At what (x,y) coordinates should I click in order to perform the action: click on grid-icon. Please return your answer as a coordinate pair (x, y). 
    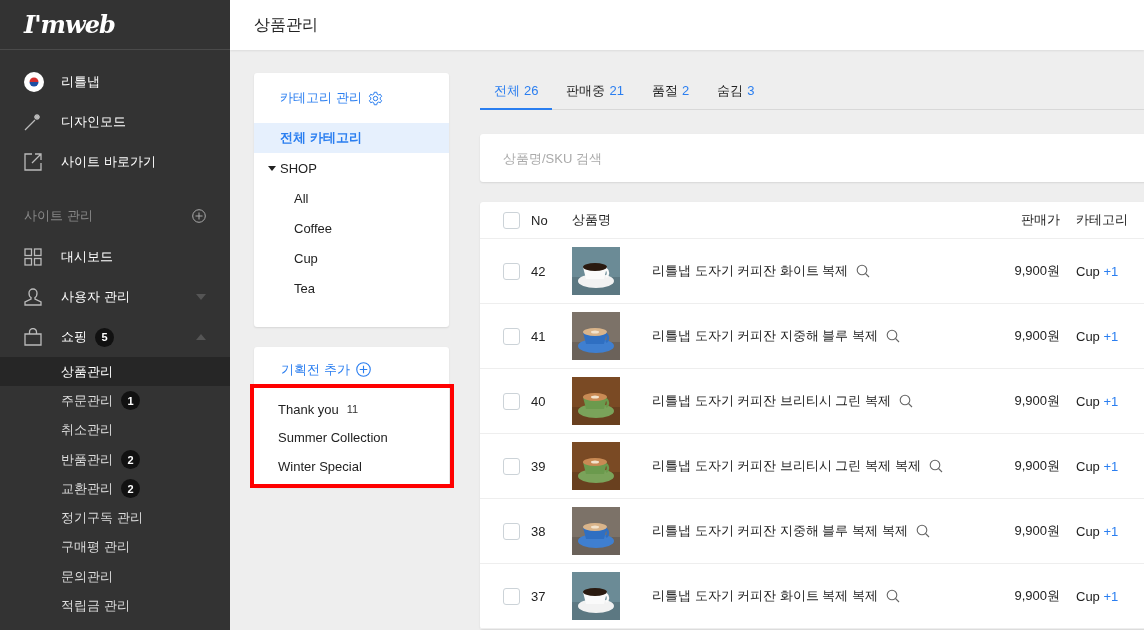
    Looking at the image, I should click on (33, 257).